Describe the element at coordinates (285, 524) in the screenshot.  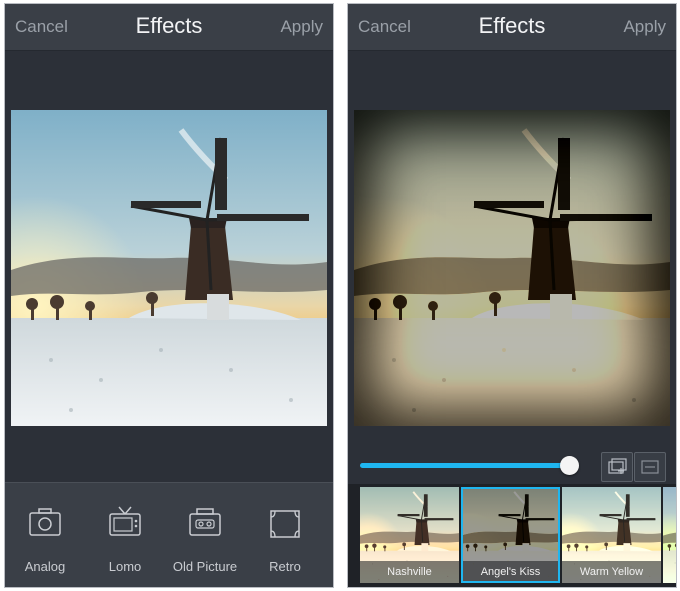
I see `frame-icon` at that location.